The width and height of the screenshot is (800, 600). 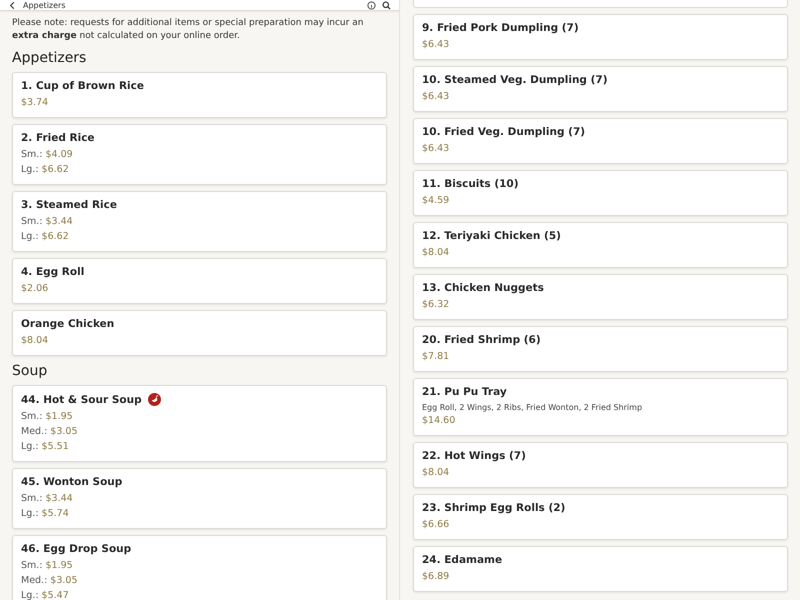 What do you see at coordinates (199, 154) in the screenshot?
I see `menu-item-card: 2. Fried Rice Sm.: $4.09 Lg.: $6.62` at bounding box center [199, 154].